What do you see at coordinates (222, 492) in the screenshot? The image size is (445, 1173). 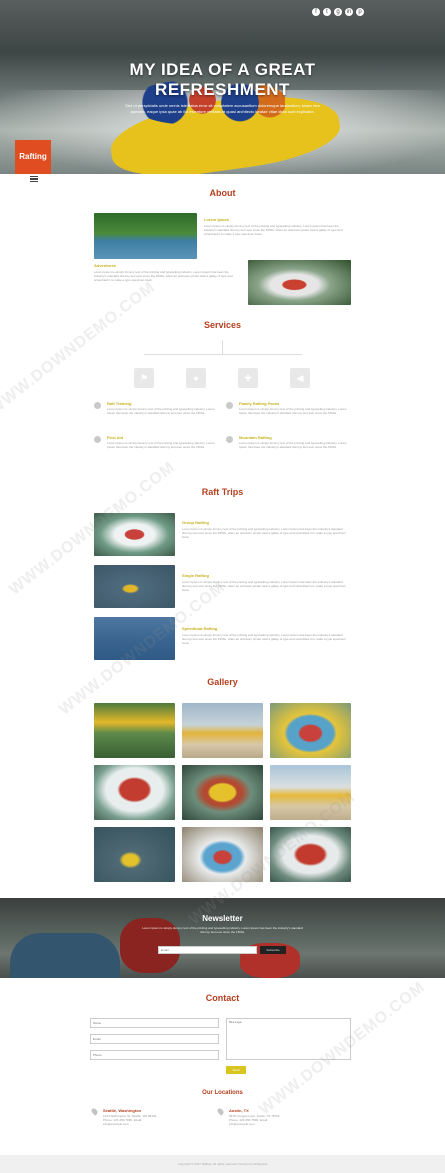 I see `raft-trips-title: Raft Trips` at bounding box center [222, 492].